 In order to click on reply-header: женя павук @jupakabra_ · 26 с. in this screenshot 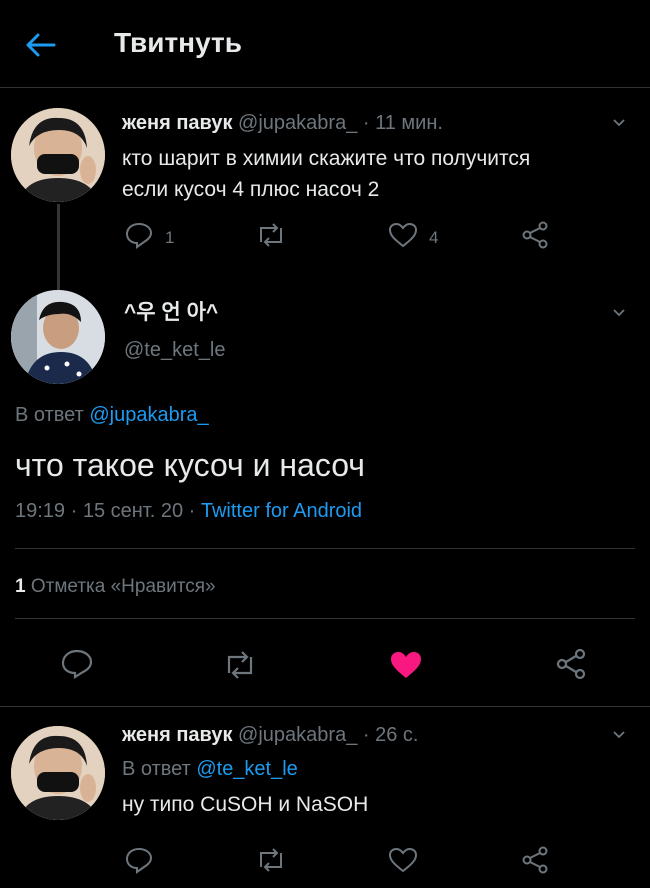, I will do `click(270, 735)`.